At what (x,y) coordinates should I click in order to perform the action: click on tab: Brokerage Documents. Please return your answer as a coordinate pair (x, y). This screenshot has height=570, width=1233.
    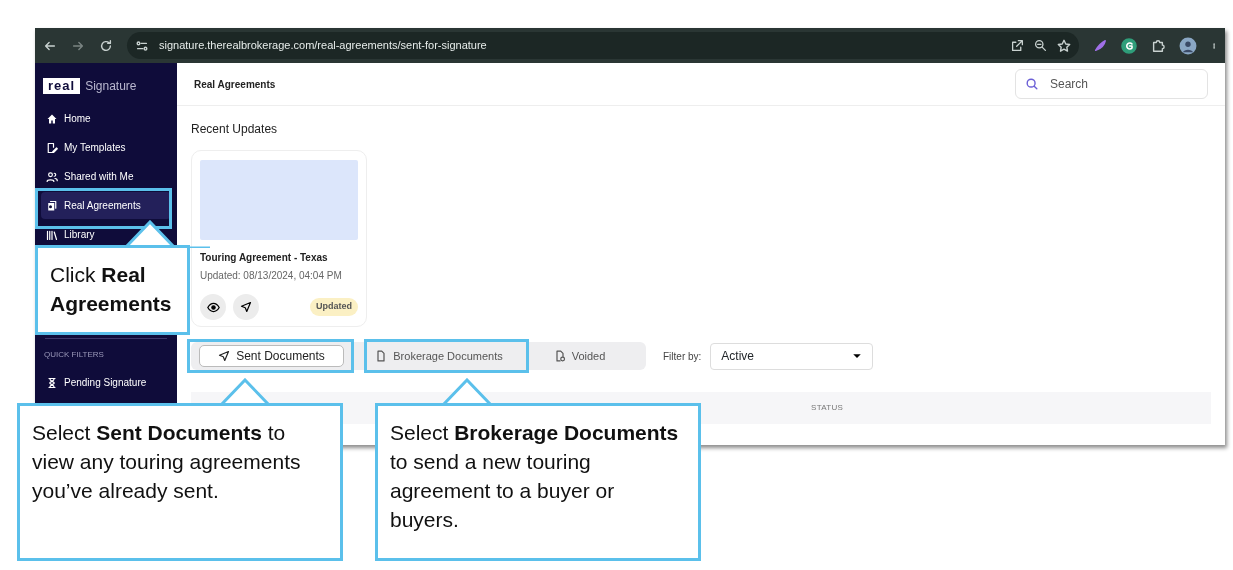
    Looking at the image, I should click on (439, 356).